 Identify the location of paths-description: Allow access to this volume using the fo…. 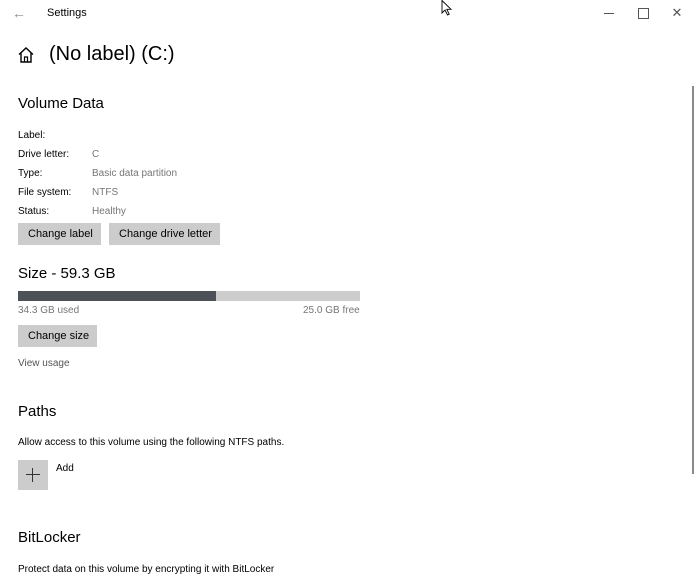
(151, 442).